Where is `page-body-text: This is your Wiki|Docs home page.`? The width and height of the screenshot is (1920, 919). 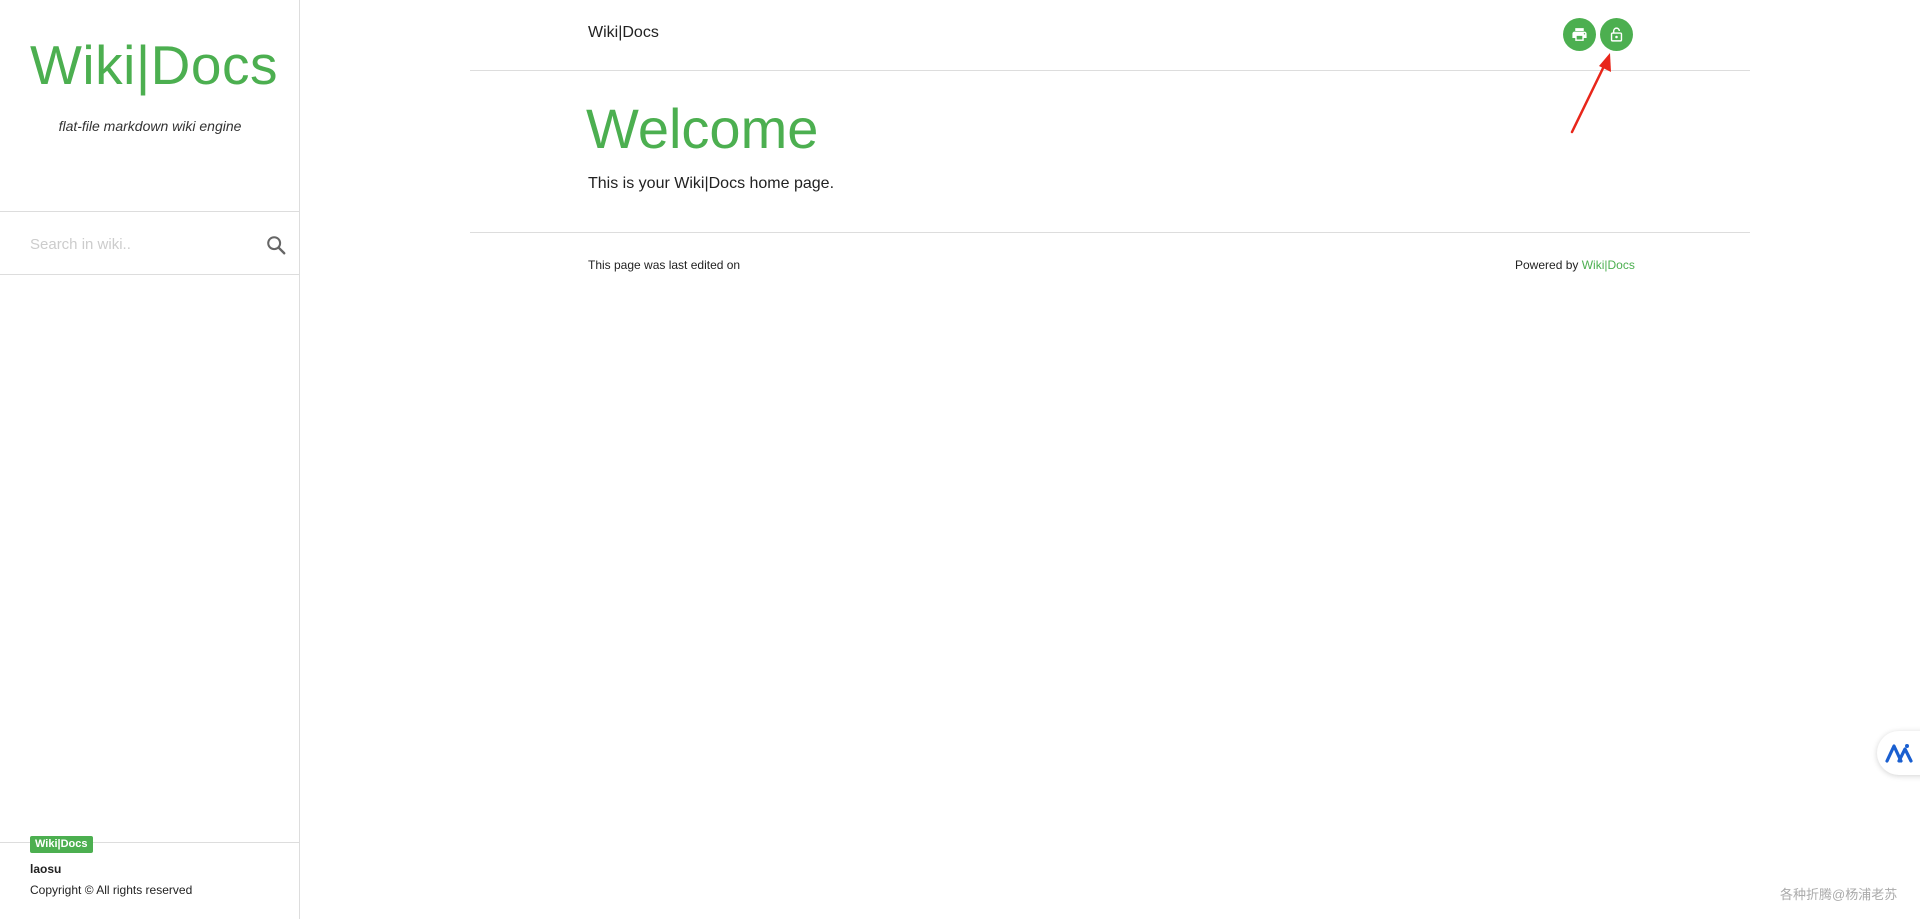 page-body-text: This is your Wiki|Docs home page. is located at coordinates (711, 183).